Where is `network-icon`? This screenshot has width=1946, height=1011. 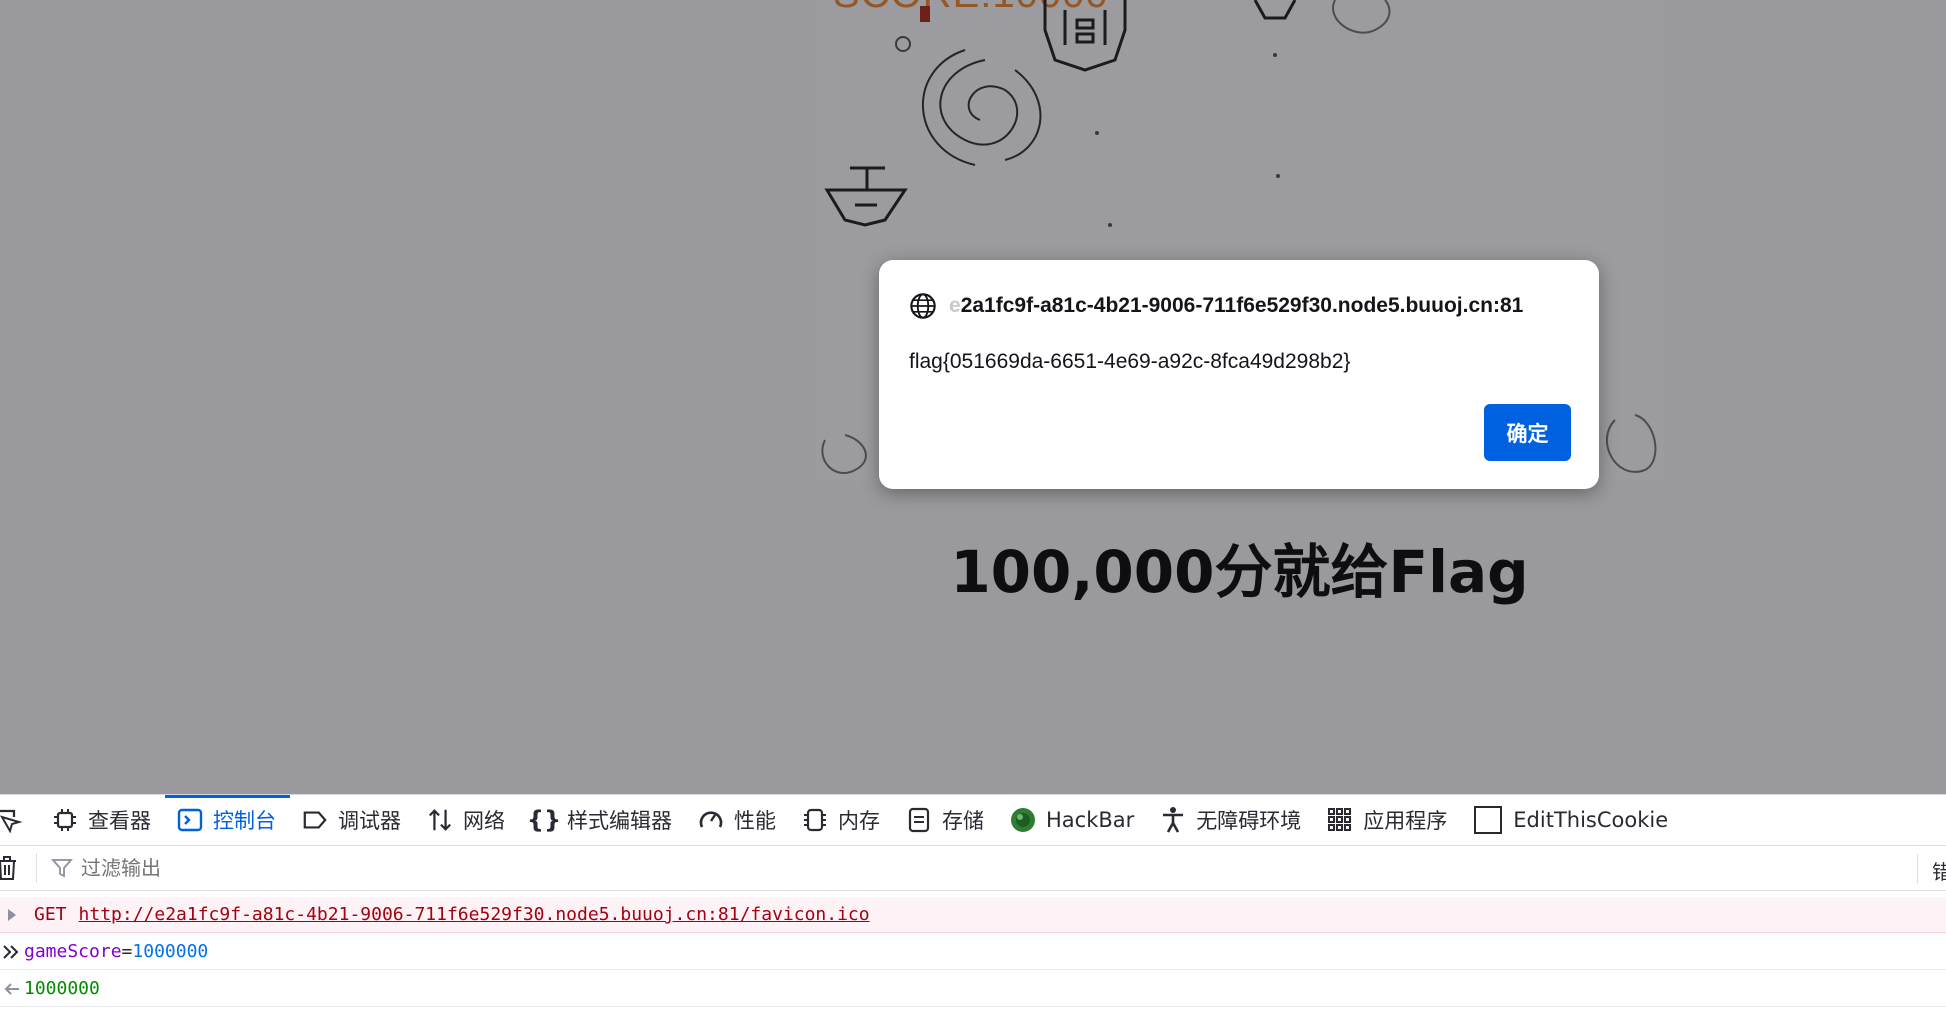 network-icon is located at coordinates (440, 820).